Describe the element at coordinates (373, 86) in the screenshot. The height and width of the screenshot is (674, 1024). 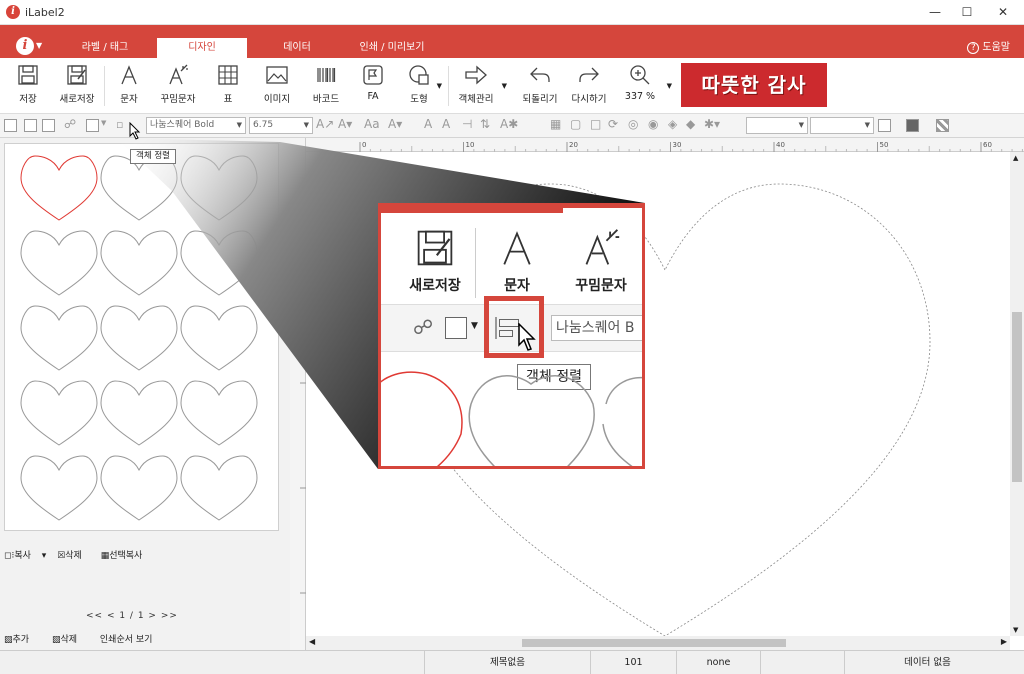
I see `fa-button: FA` at that location.